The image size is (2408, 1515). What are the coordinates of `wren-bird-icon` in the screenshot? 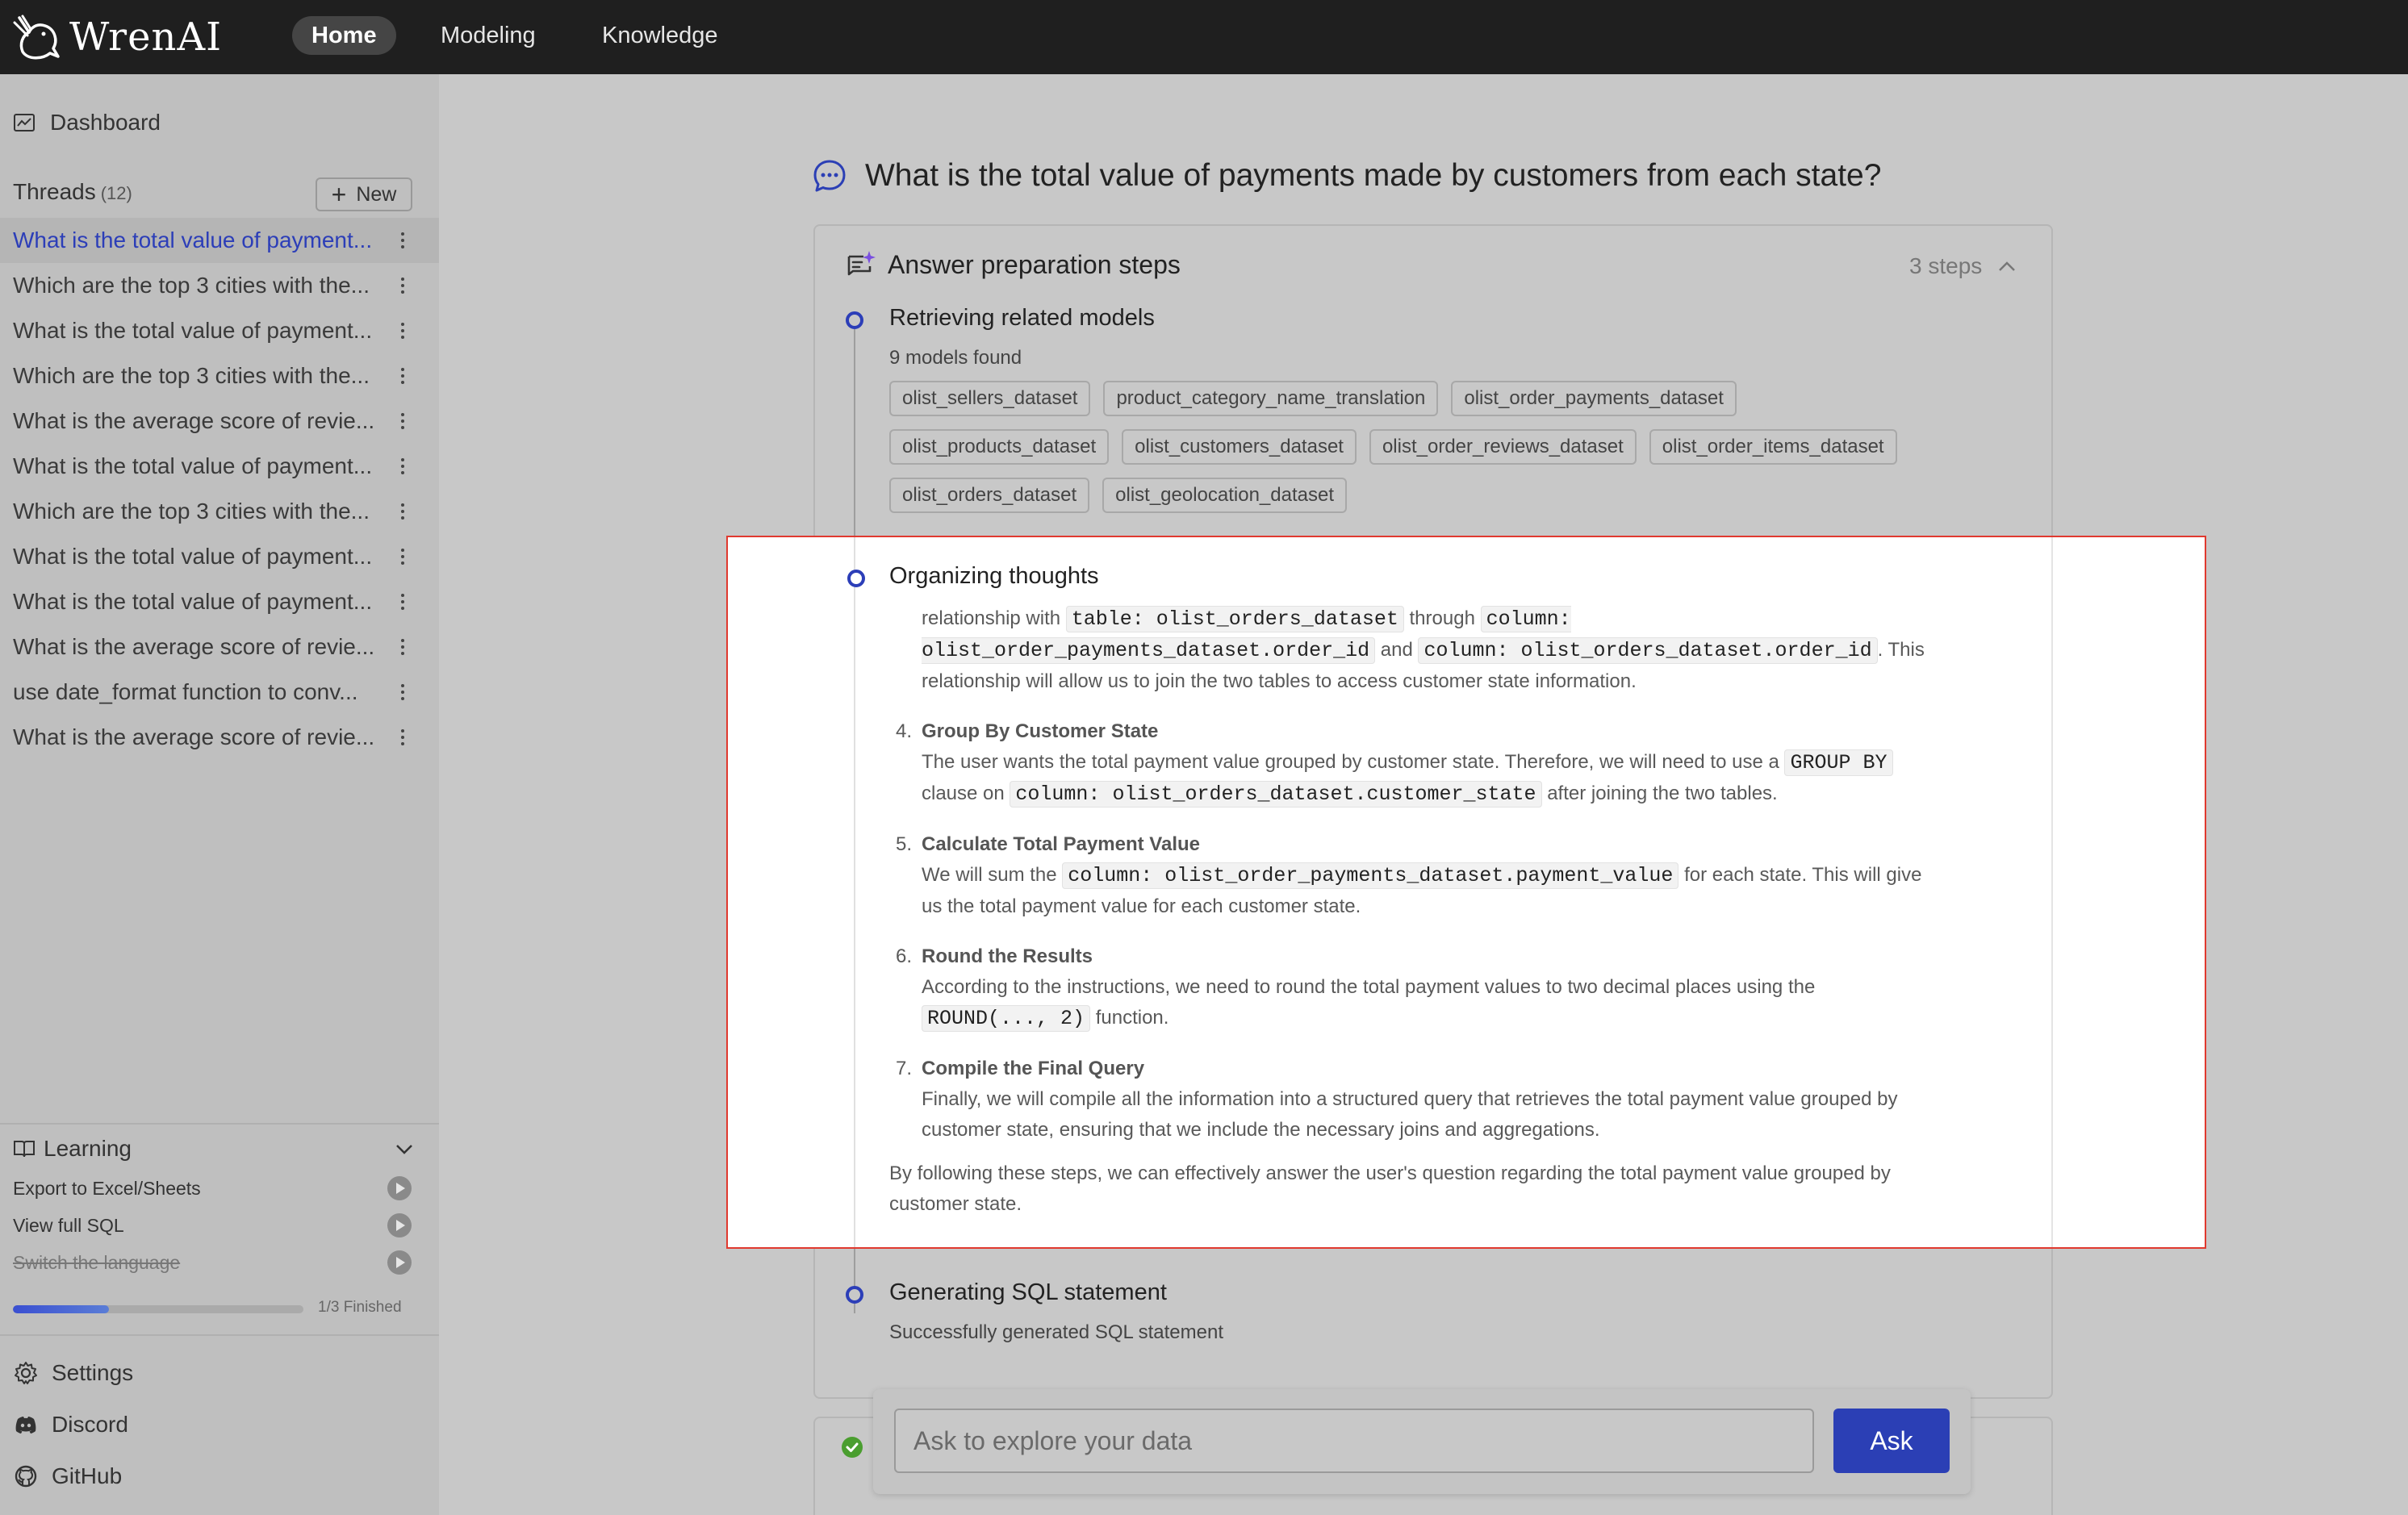 It's located at (36, 37).